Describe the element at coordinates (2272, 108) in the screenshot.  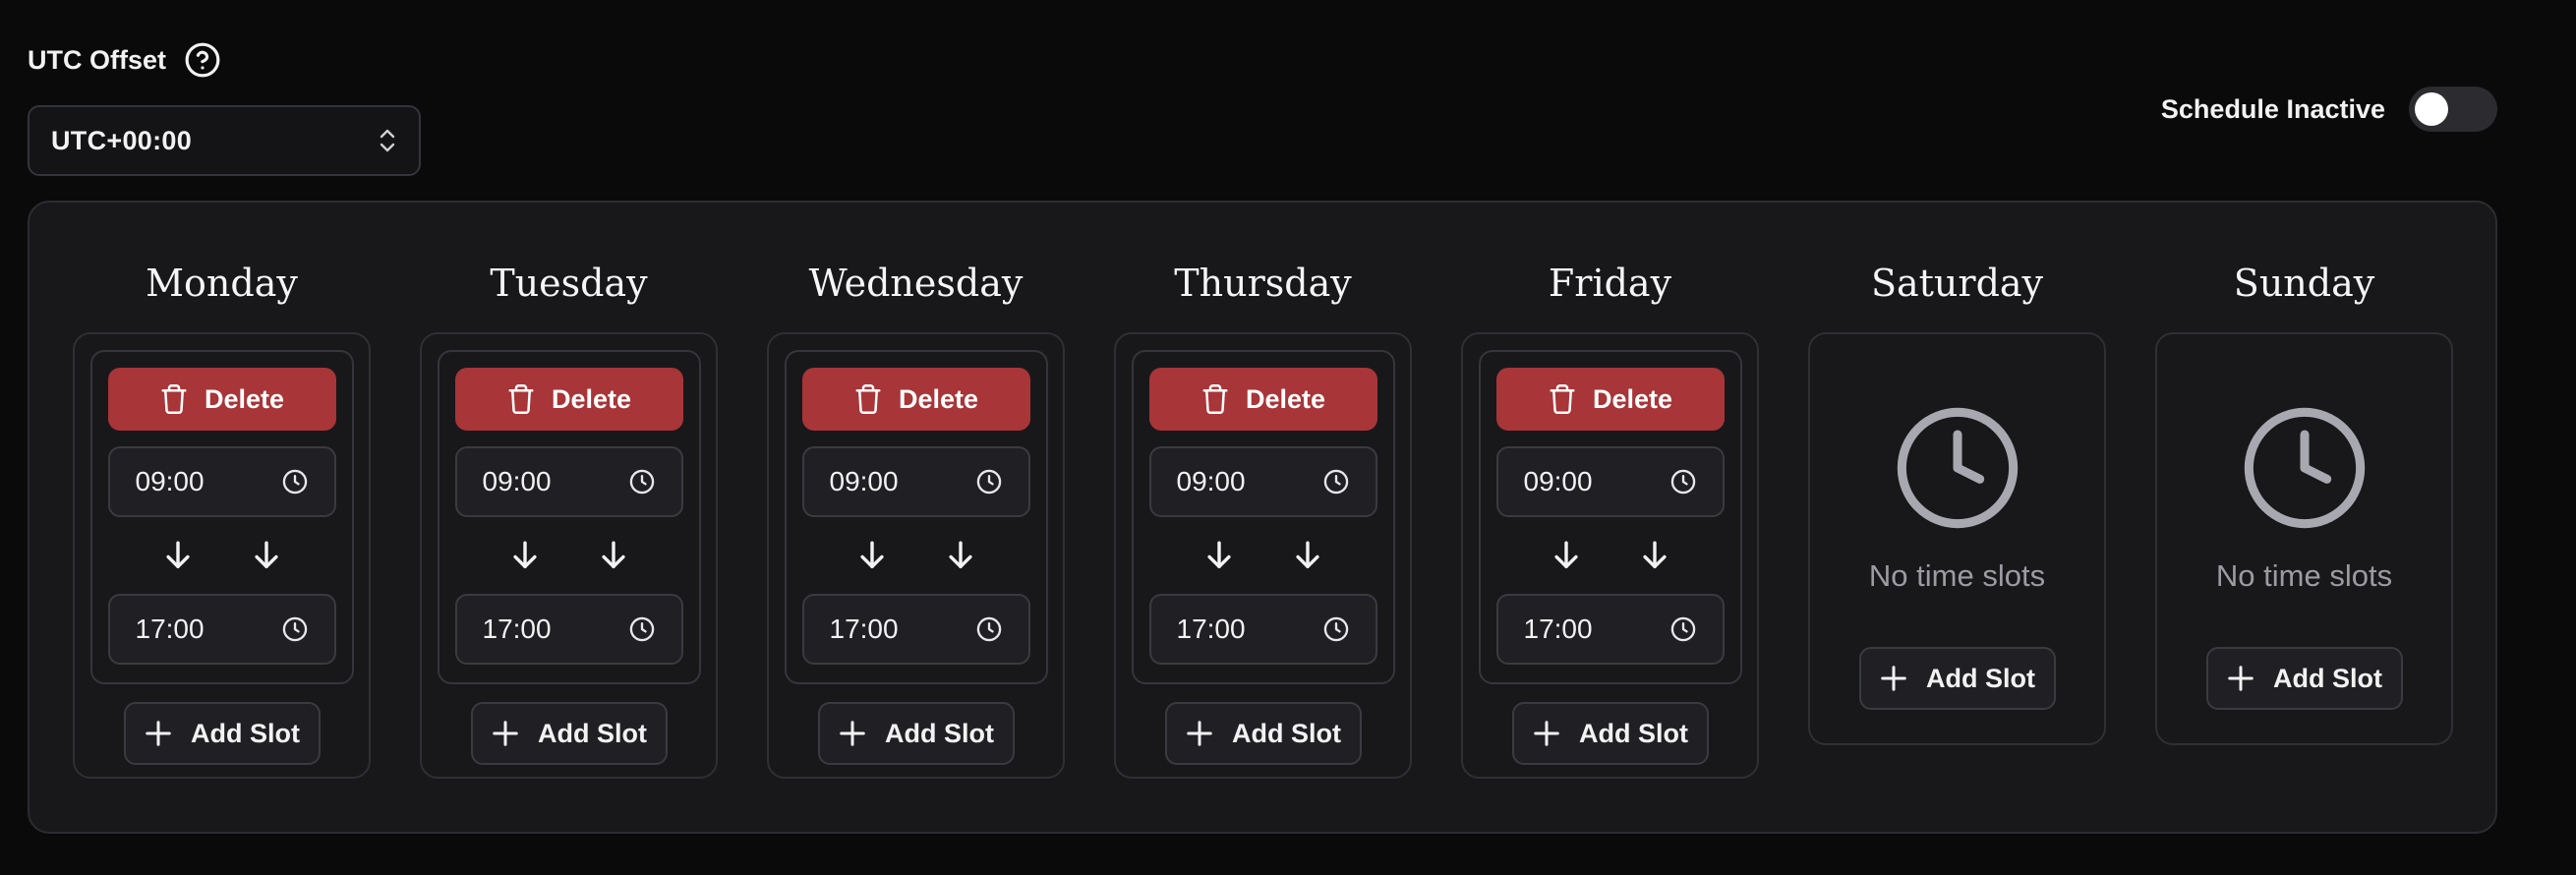
I see `schedule-status-label: Schedule Inactive` at that location.